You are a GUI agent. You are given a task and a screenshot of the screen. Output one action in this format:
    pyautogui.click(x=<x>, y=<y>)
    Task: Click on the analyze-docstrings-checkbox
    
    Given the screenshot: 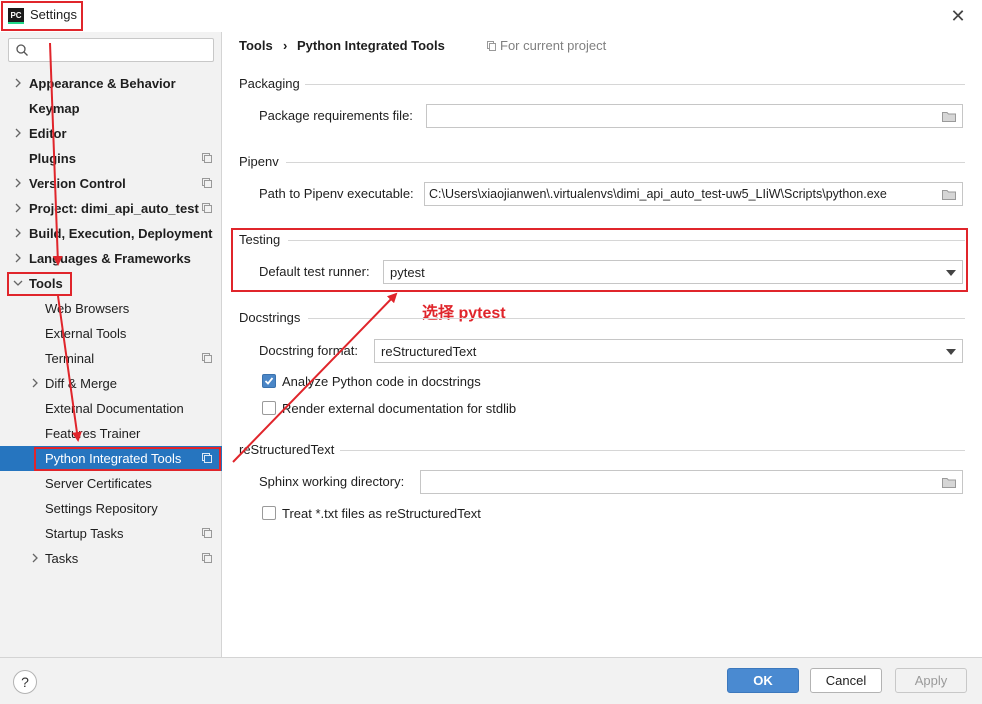 What is the action you would take?
    pyautogui.click(x=269, y=381)
    